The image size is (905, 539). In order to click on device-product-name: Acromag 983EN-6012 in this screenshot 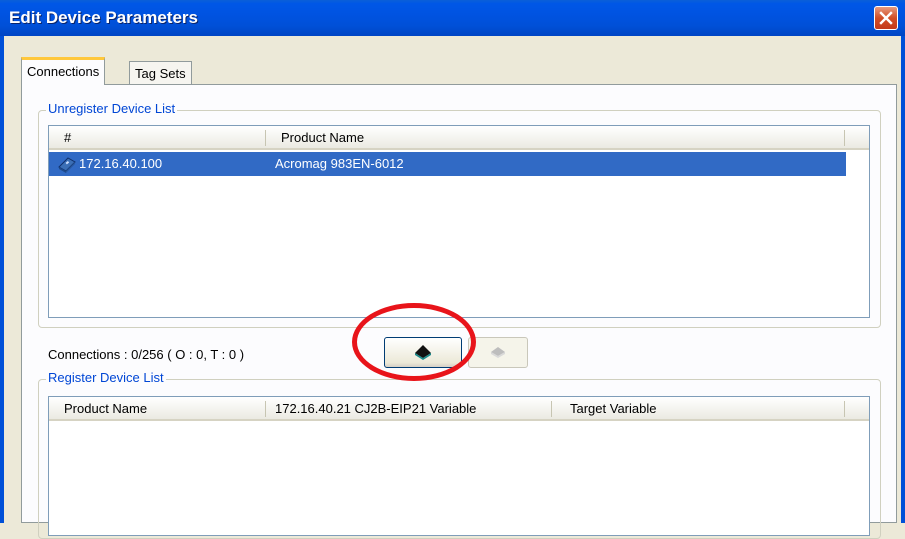, I will do `click(339, 163)`.